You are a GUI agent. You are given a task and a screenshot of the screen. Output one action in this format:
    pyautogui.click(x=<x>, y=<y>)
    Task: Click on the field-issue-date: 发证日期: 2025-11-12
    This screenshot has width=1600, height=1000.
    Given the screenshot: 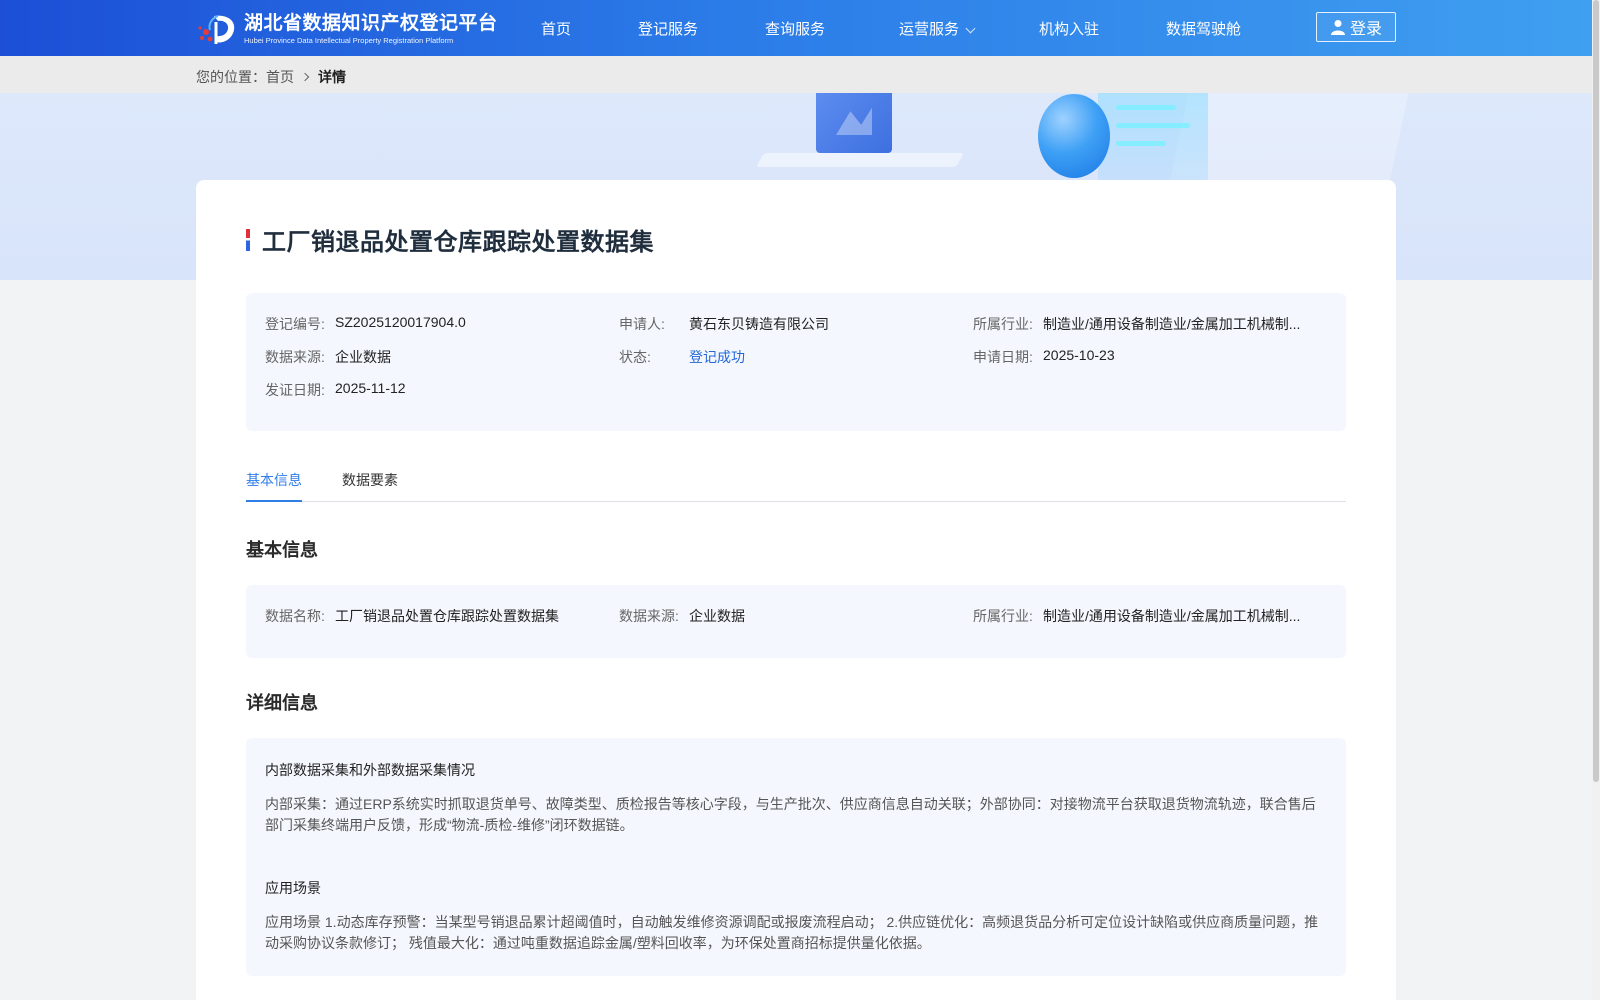 What is the action you would take?
    pyautogui.click(x=335, y=389)
    